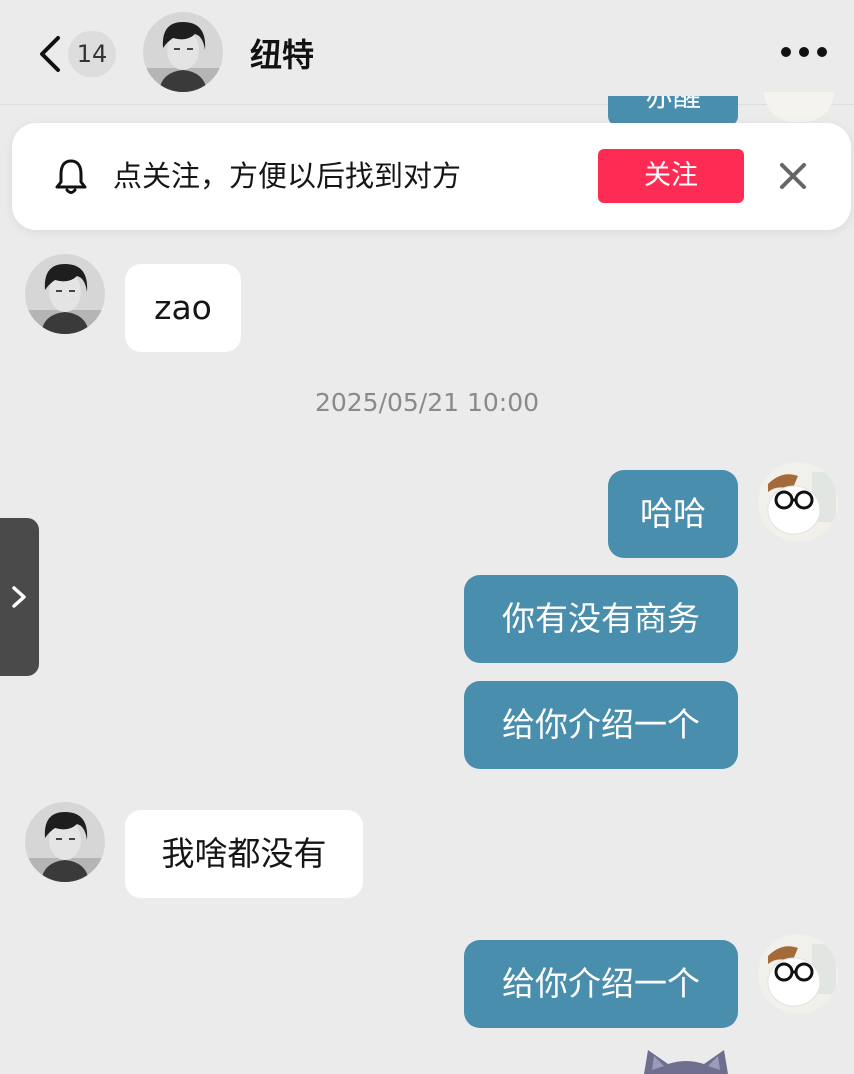 Image resolution: width=854 pixels, height=1074 pixels. I want to click on message-bubble-incoming: zao, so click(183, 308).